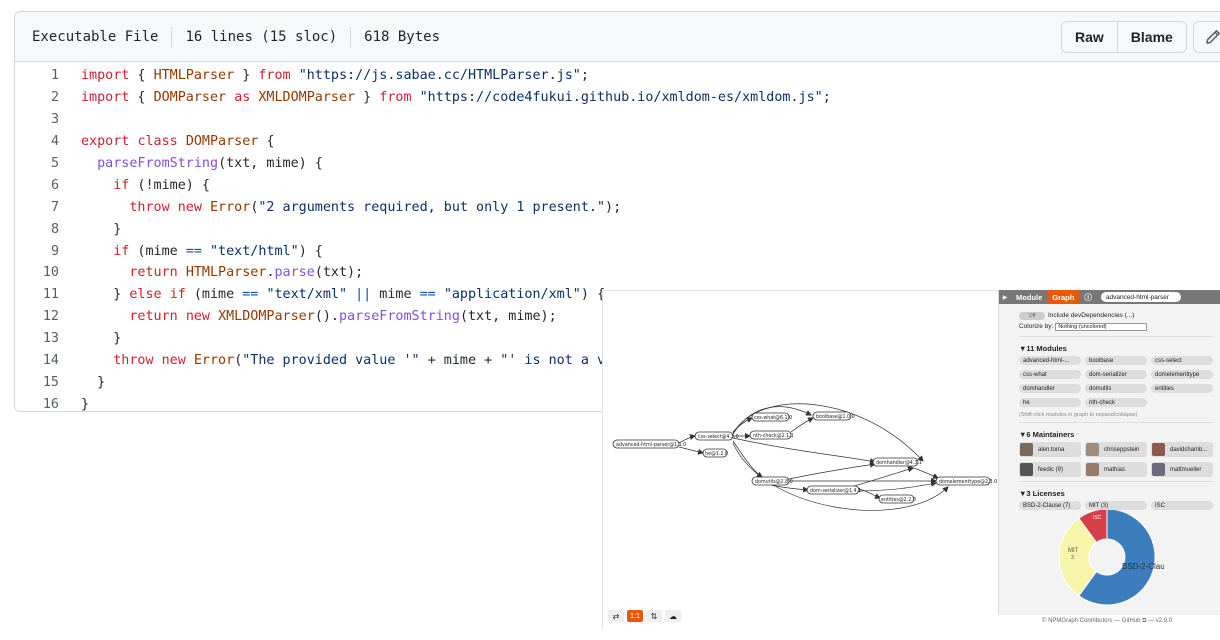 The image size is (1220, 640). Describe the element at coordinates (1151, 37) in the screenshot. I see `blame-button: Blame` at that location.